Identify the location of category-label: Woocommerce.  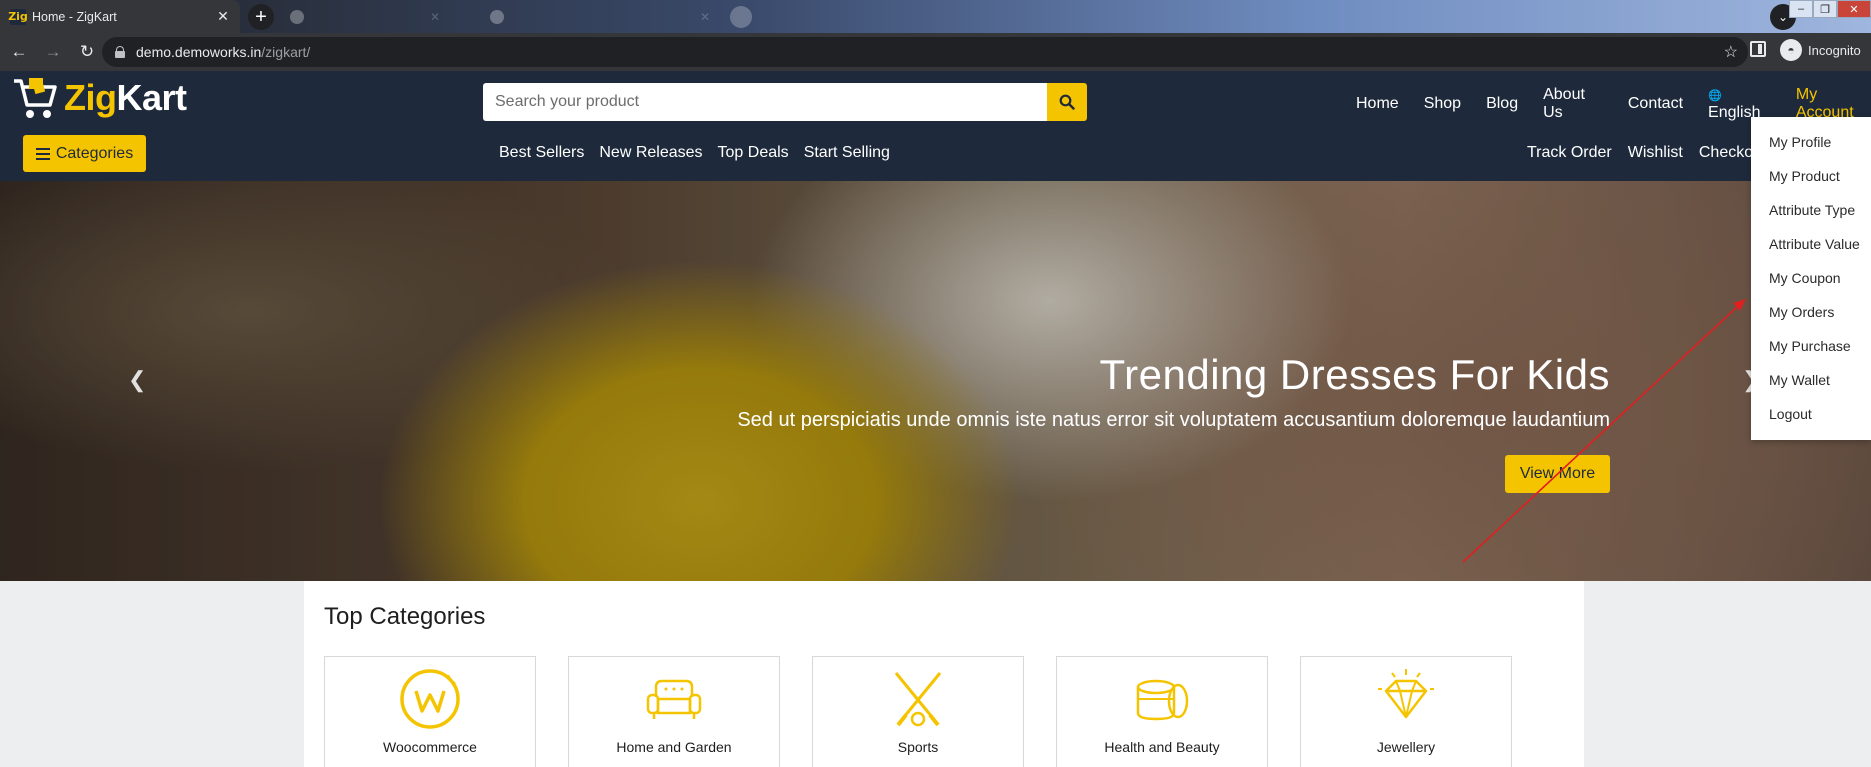
(430, 747).